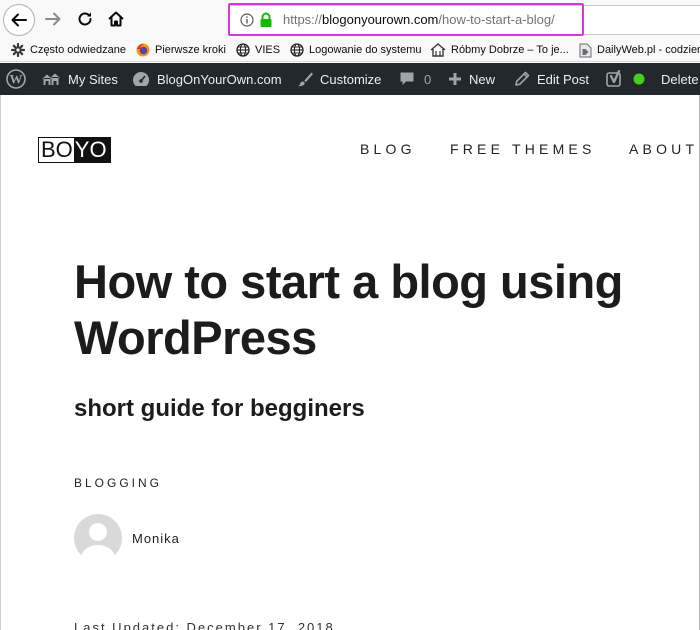 The width and height of the screenshot is (700, 630). What do you see at coordinates (18, 50) in the screenshot?
I see `gear-icon` at bounding box center [18, 50].